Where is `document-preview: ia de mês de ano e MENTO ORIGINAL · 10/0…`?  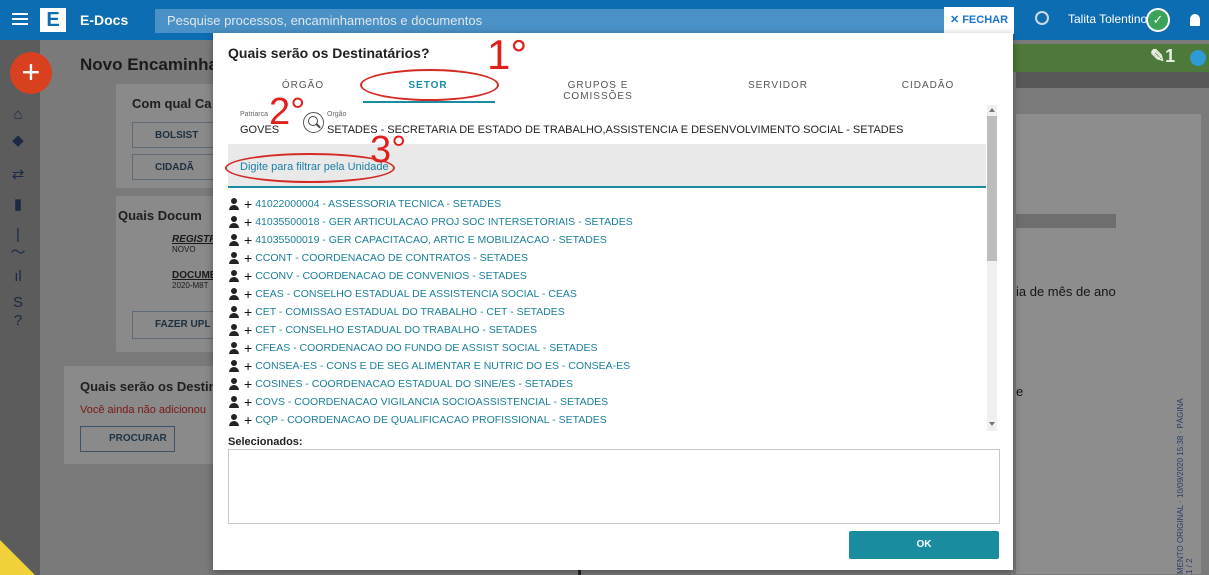 document-preview: ia de mês de ano e MENTO ORIGINAL · 10/0… is located at coordinates (1112, 331).